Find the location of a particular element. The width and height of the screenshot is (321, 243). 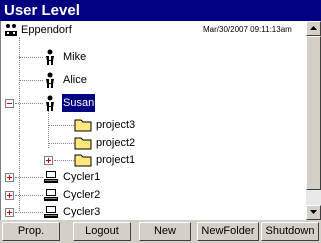

vertical-scrollbar is located at coordinates (313, 120).